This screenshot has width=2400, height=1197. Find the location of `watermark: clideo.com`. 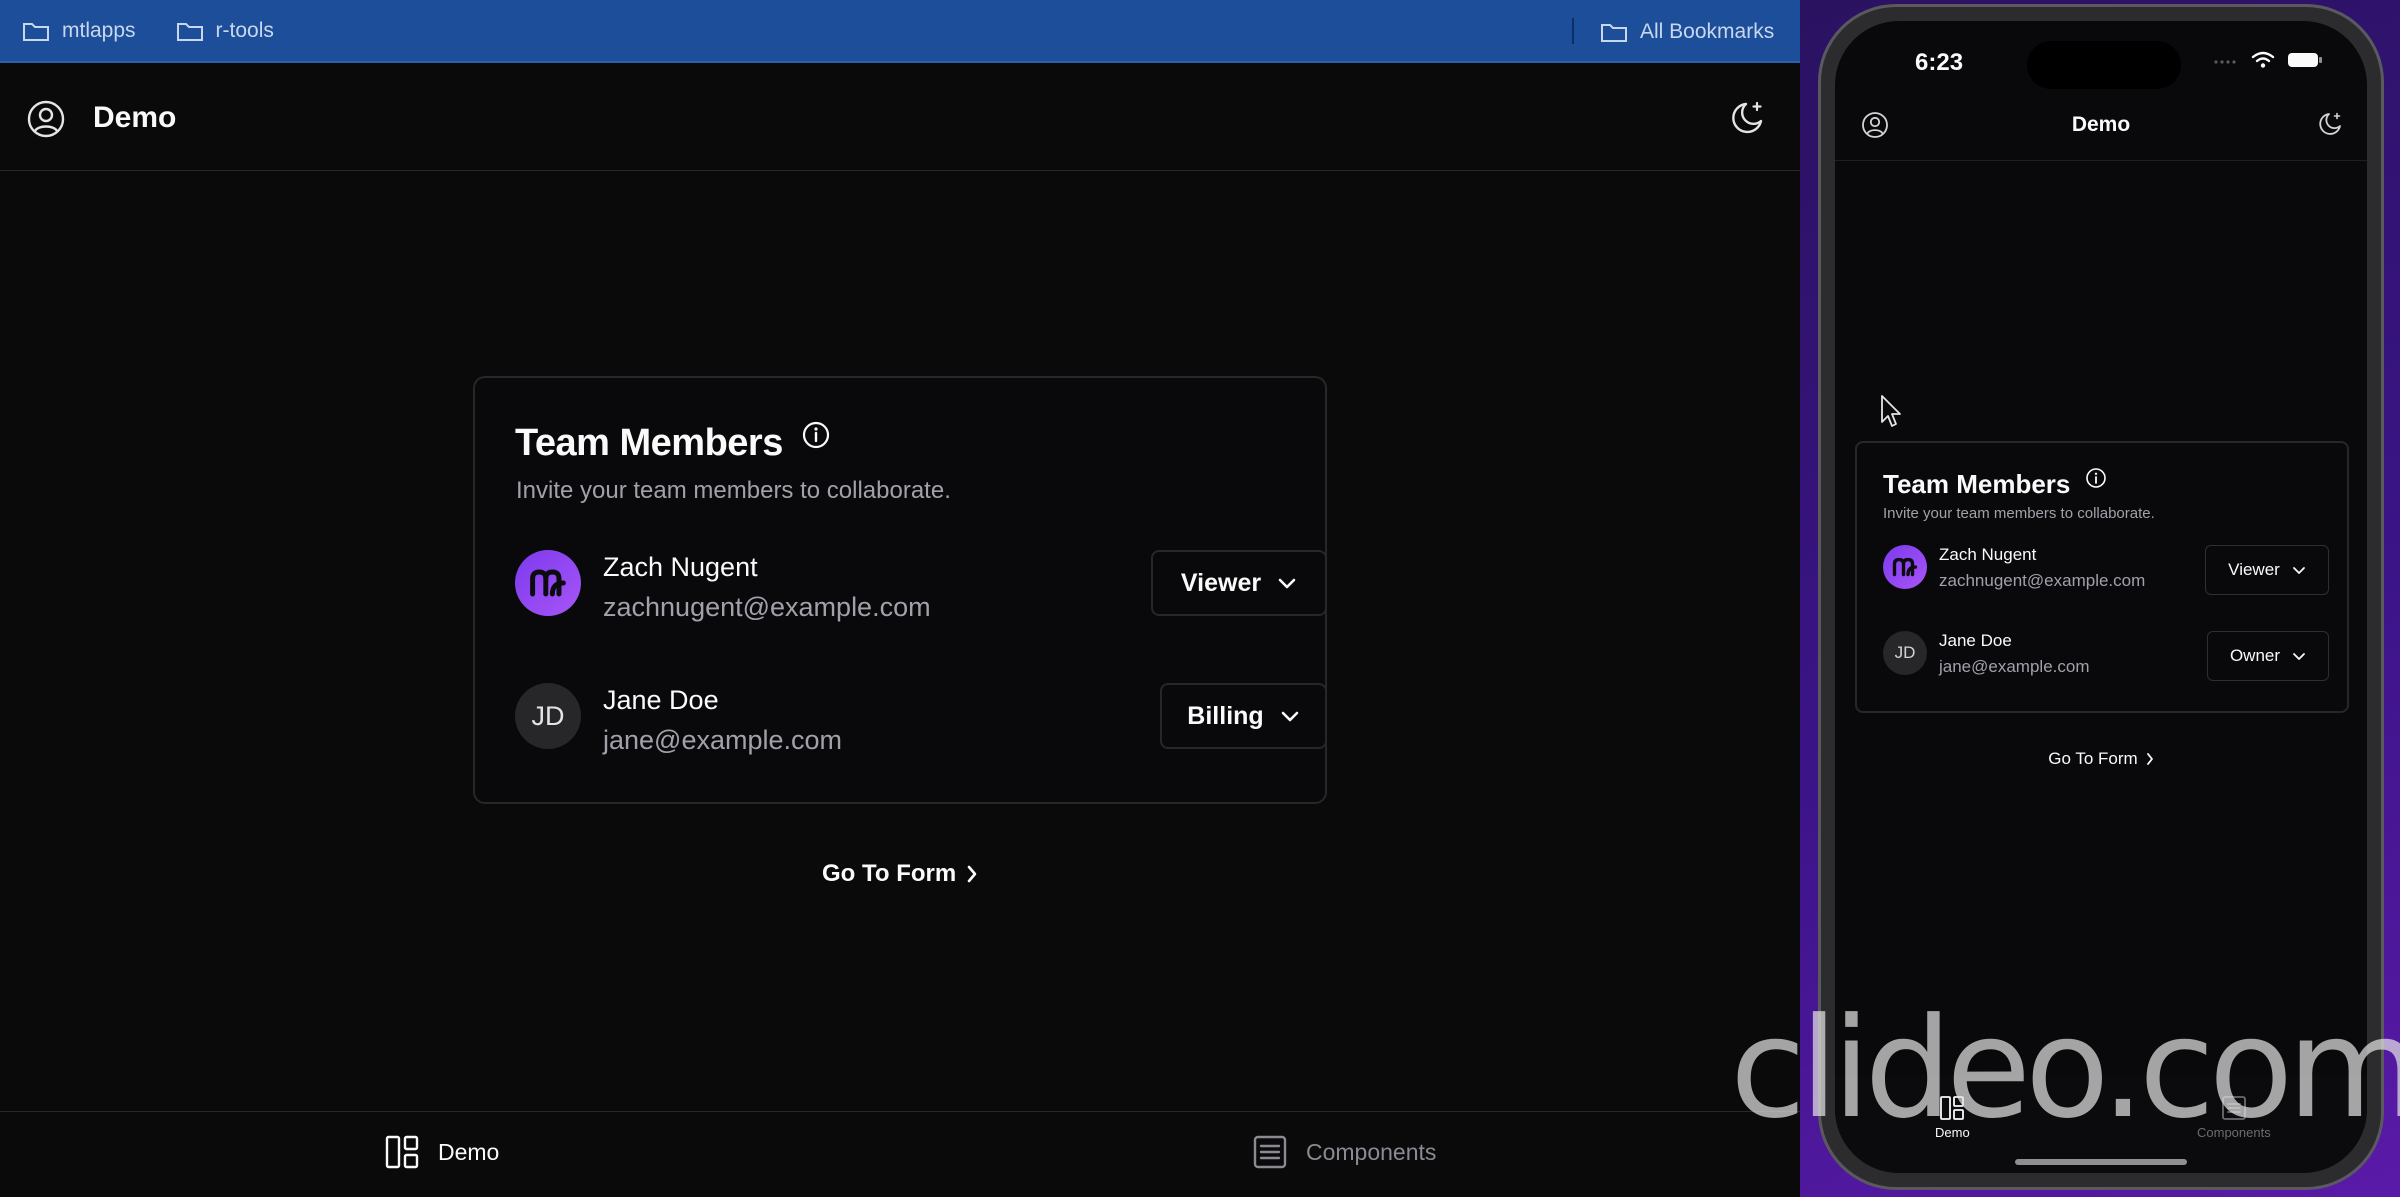

watermark: clideo.com is located at coordinates (2065, 1068).